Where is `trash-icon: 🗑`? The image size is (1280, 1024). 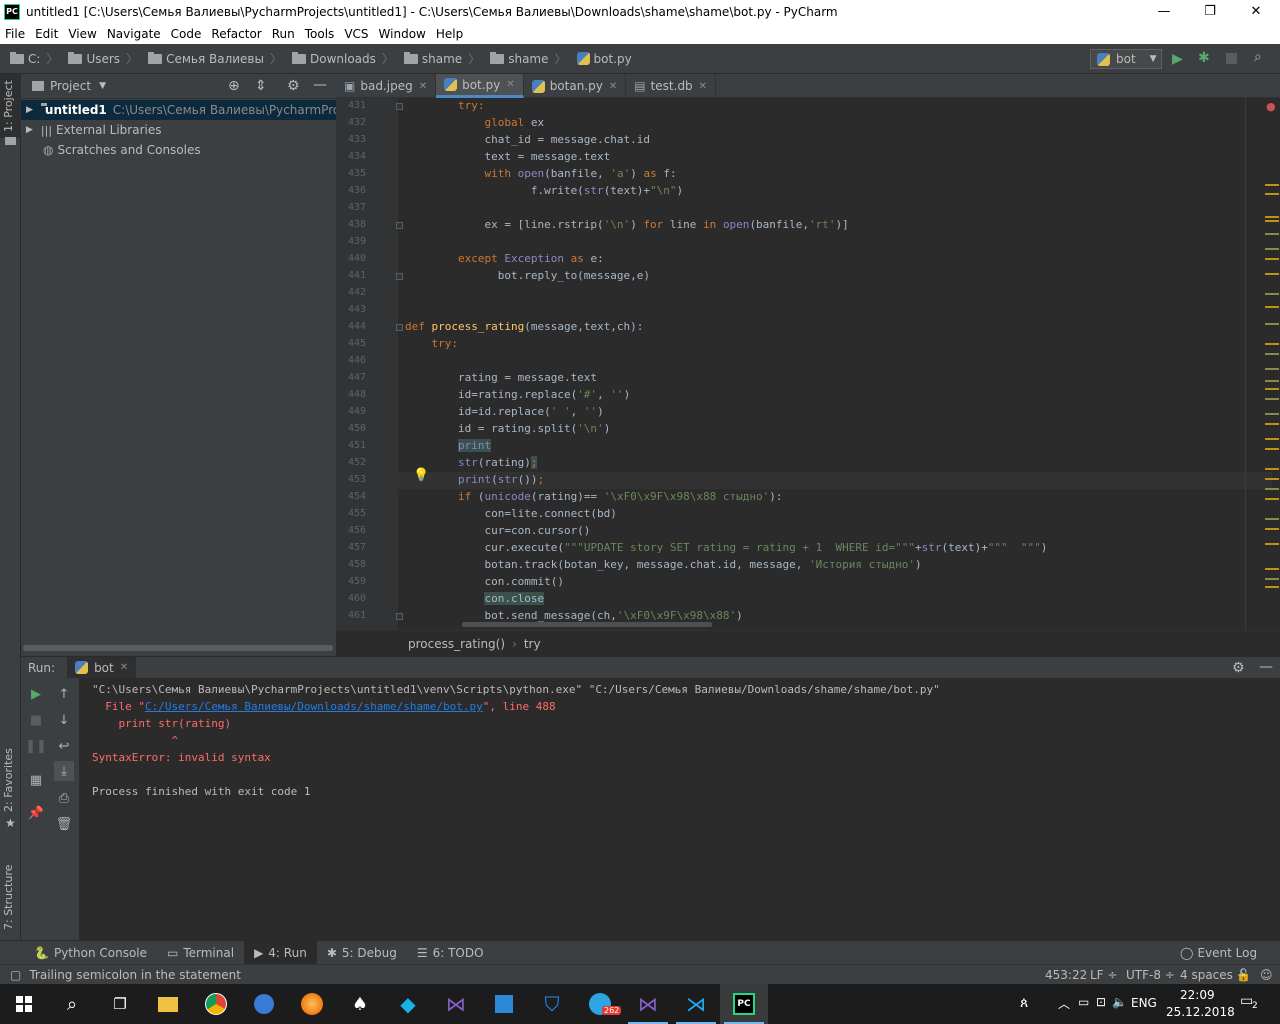 trash-icon: 🗑 is located at coordinates (64, 824).